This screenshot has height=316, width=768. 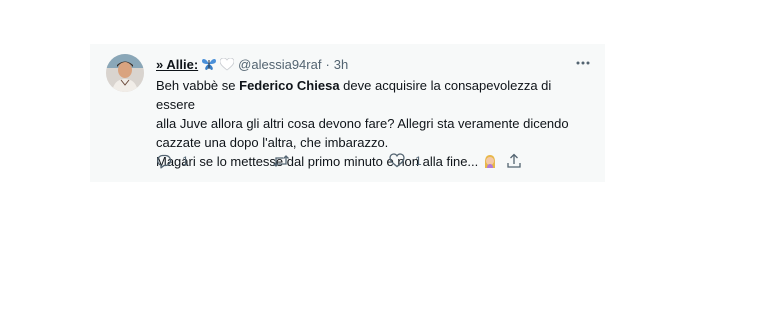 I want to click on display-name: » Allie:, so click(x=177, y=64).